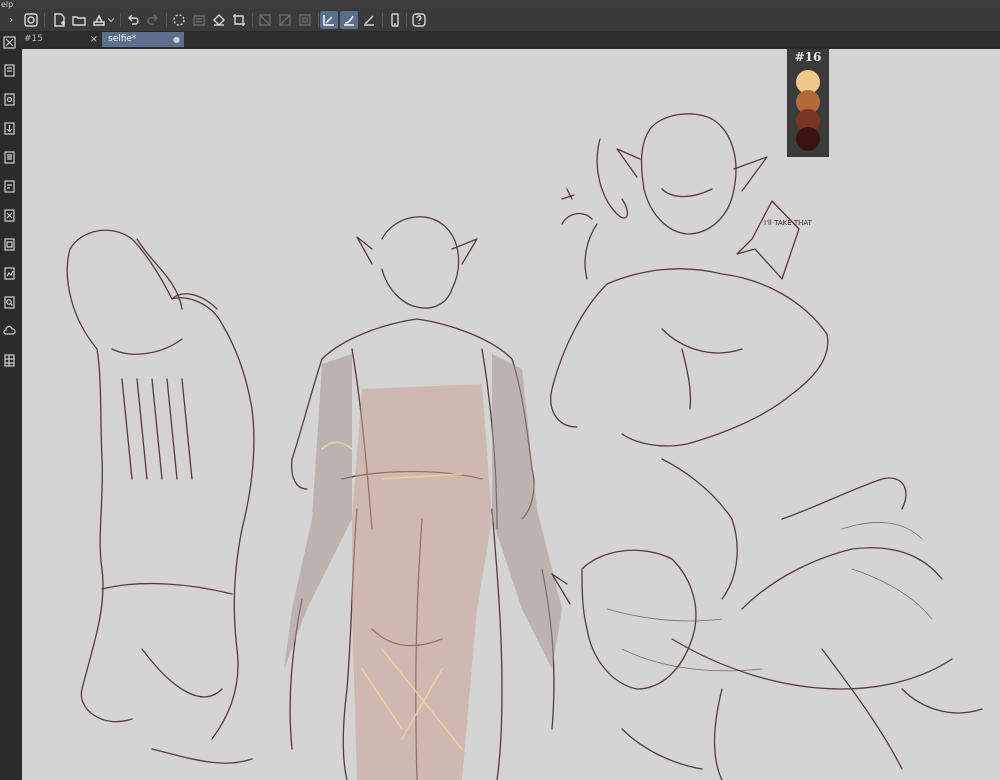  I want to click on undo-icon, so click(133, 20).